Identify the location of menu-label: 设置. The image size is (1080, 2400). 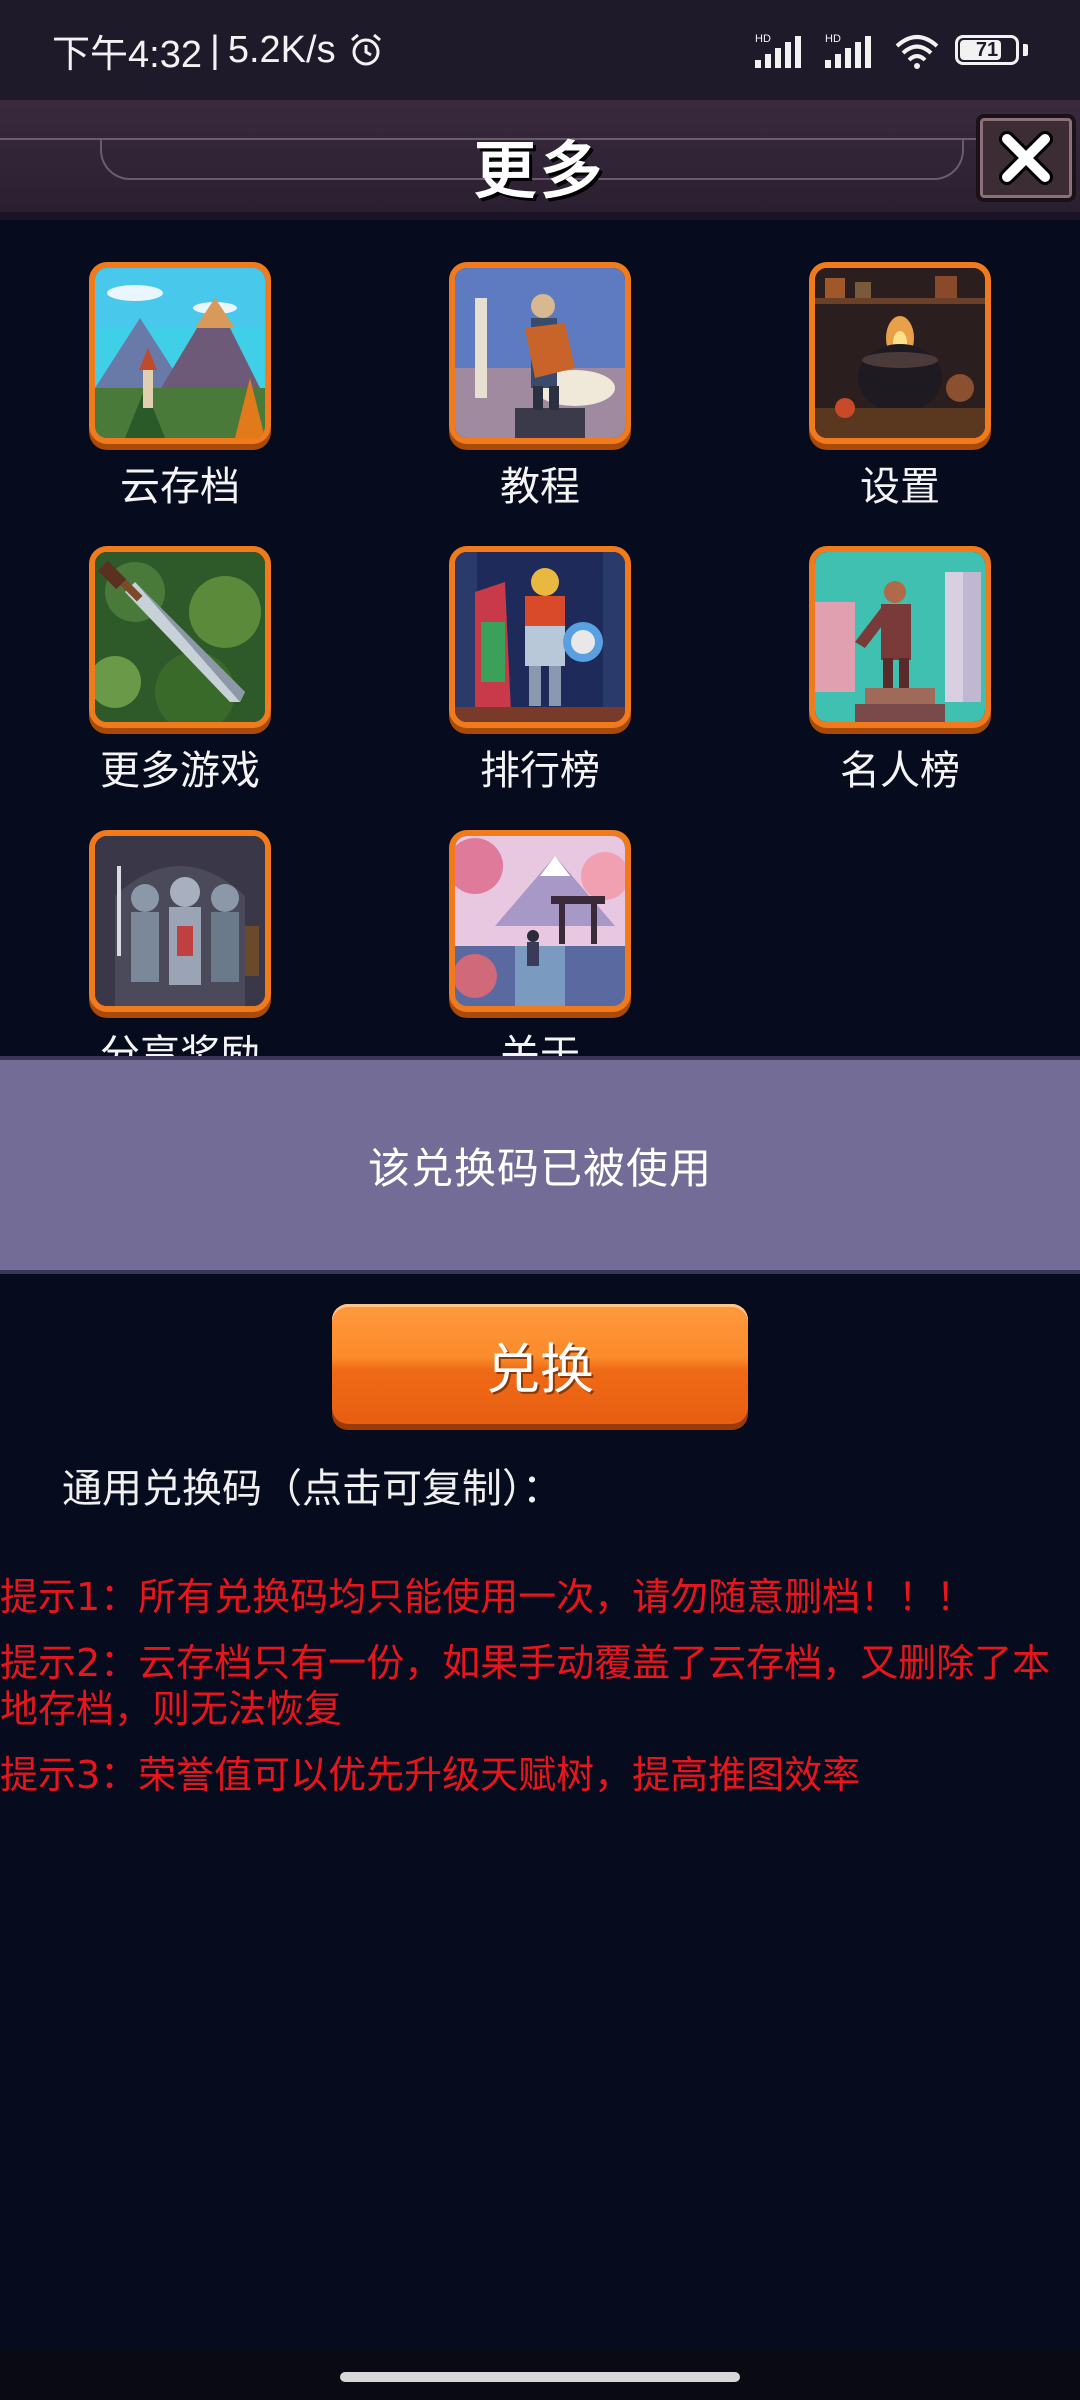
(900, 487).